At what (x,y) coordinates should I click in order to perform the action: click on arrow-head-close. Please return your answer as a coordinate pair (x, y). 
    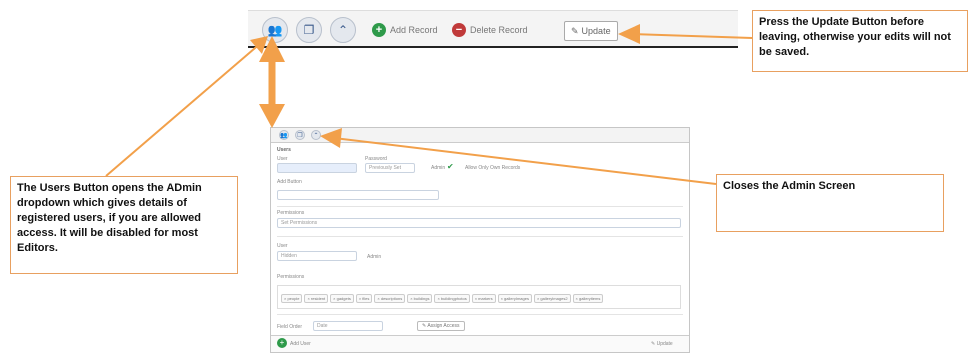
    Looking at the image, I should click on (331, 138).